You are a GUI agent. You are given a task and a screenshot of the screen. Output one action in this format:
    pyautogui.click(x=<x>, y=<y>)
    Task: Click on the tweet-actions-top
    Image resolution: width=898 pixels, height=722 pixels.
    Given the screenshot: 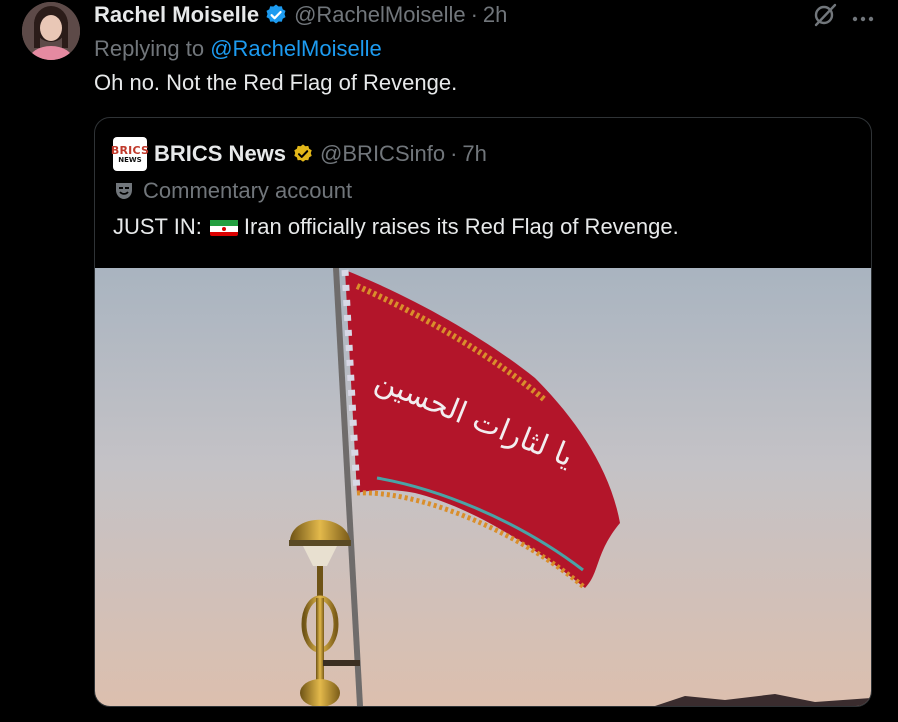 What is the action you would take?
    pyautogui.click(x=843, y=17)
    